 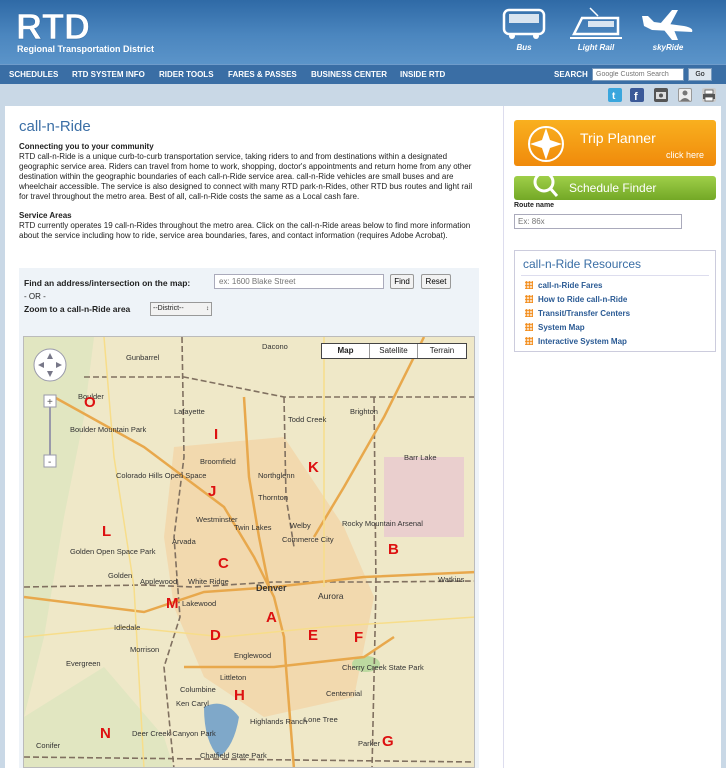 What do you see at coordinates (55, 126) in the screenshot?
I see `page-title: call-n-Ride` at bounding box center [55, 126].